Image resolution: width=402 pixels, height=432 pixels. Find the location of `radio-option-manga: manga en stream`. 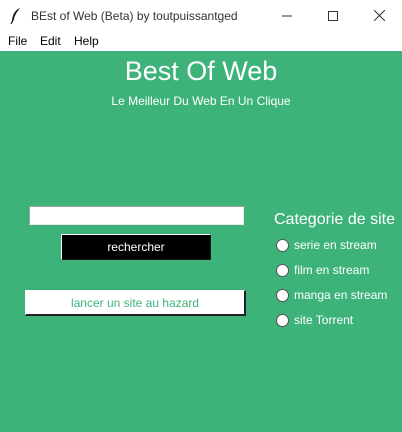

radio-option-manga: manga en stream is located at coordinates (331, 295).